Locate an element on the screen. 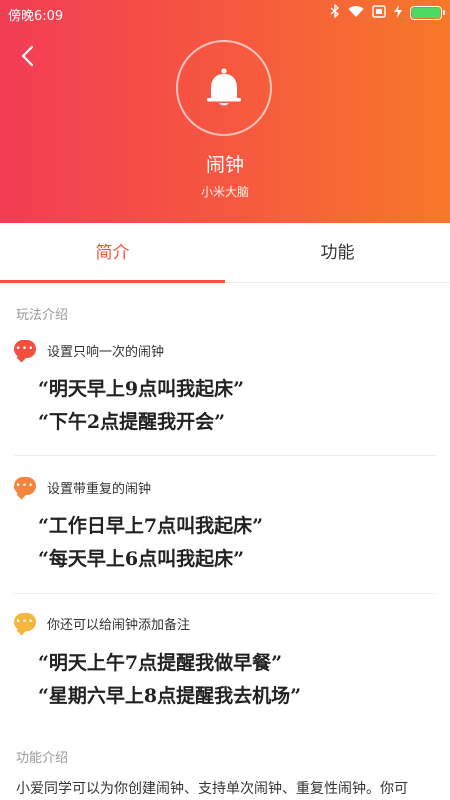  active-tab-indicator is located at coordinates (112, 281).